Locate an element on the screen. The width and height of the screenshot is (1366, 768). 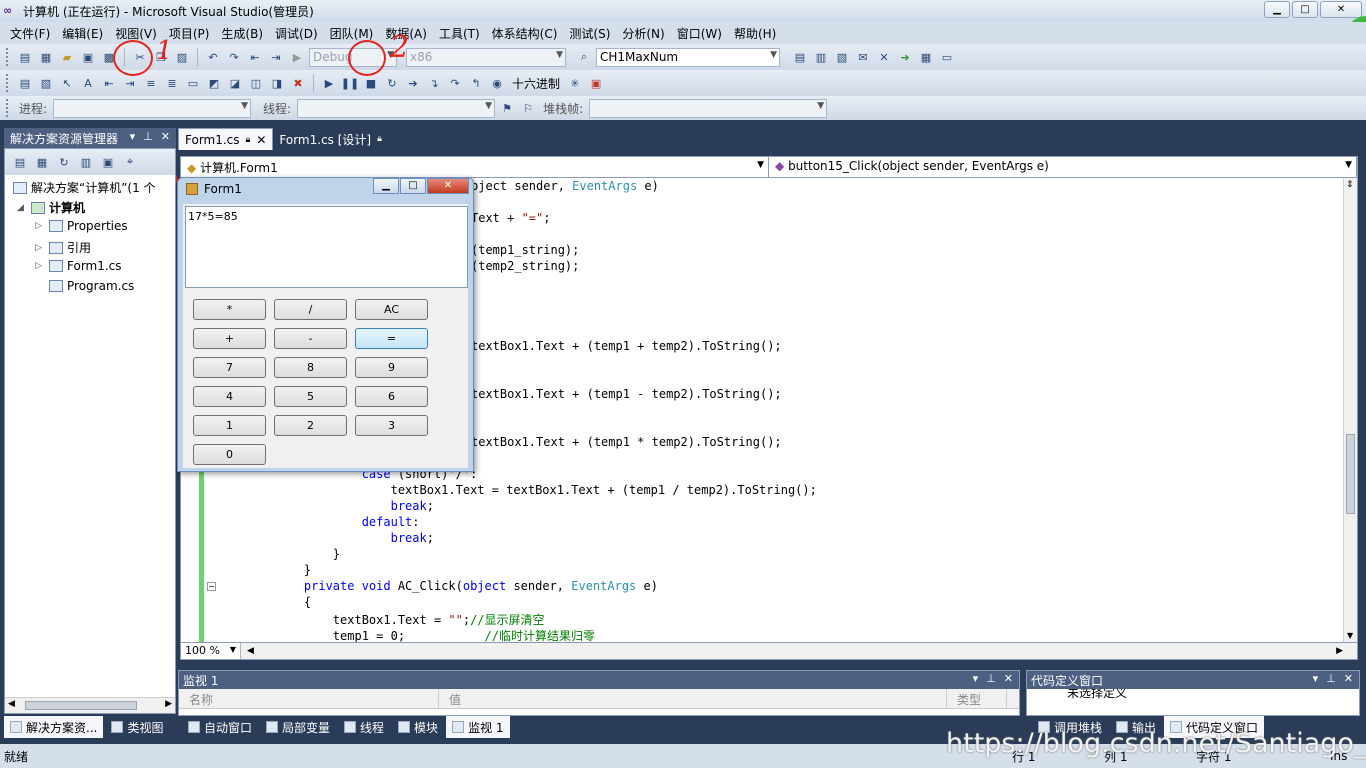
calc-button: 7 is located at coordinates (229, 367).